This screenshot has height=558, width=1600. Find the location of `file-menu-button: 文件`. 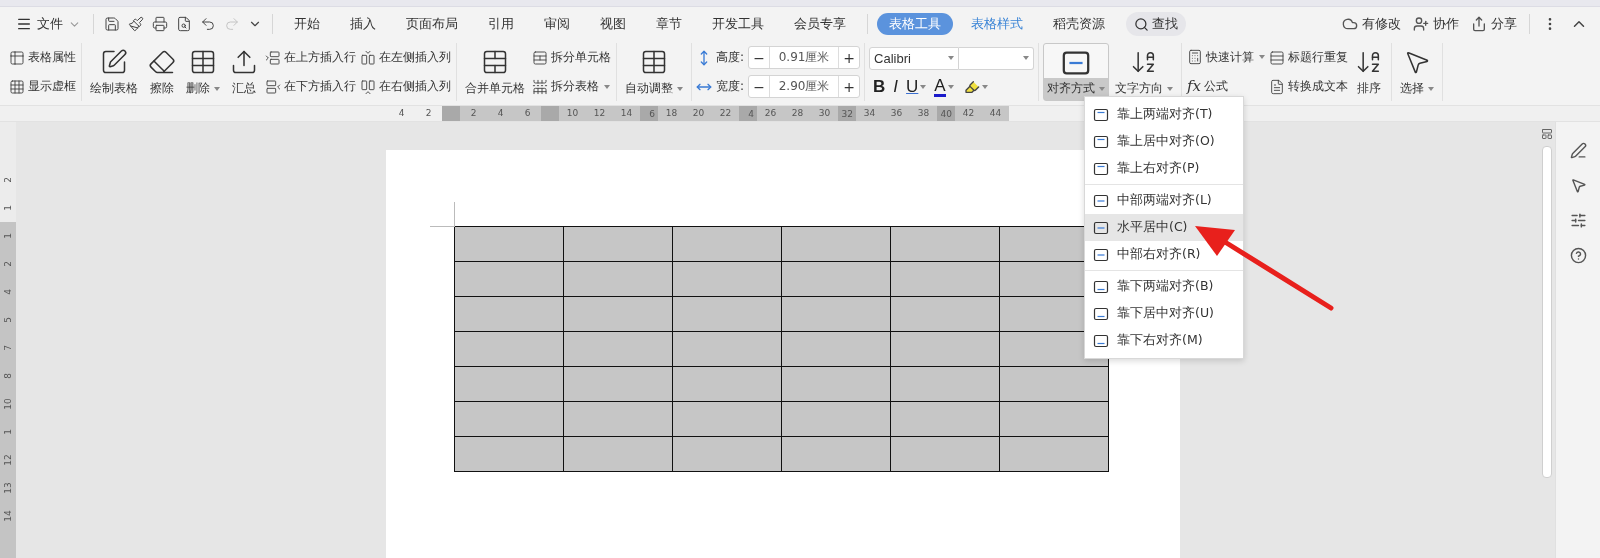

file-menu-button: 文件 is located at coordinates (48, 24).